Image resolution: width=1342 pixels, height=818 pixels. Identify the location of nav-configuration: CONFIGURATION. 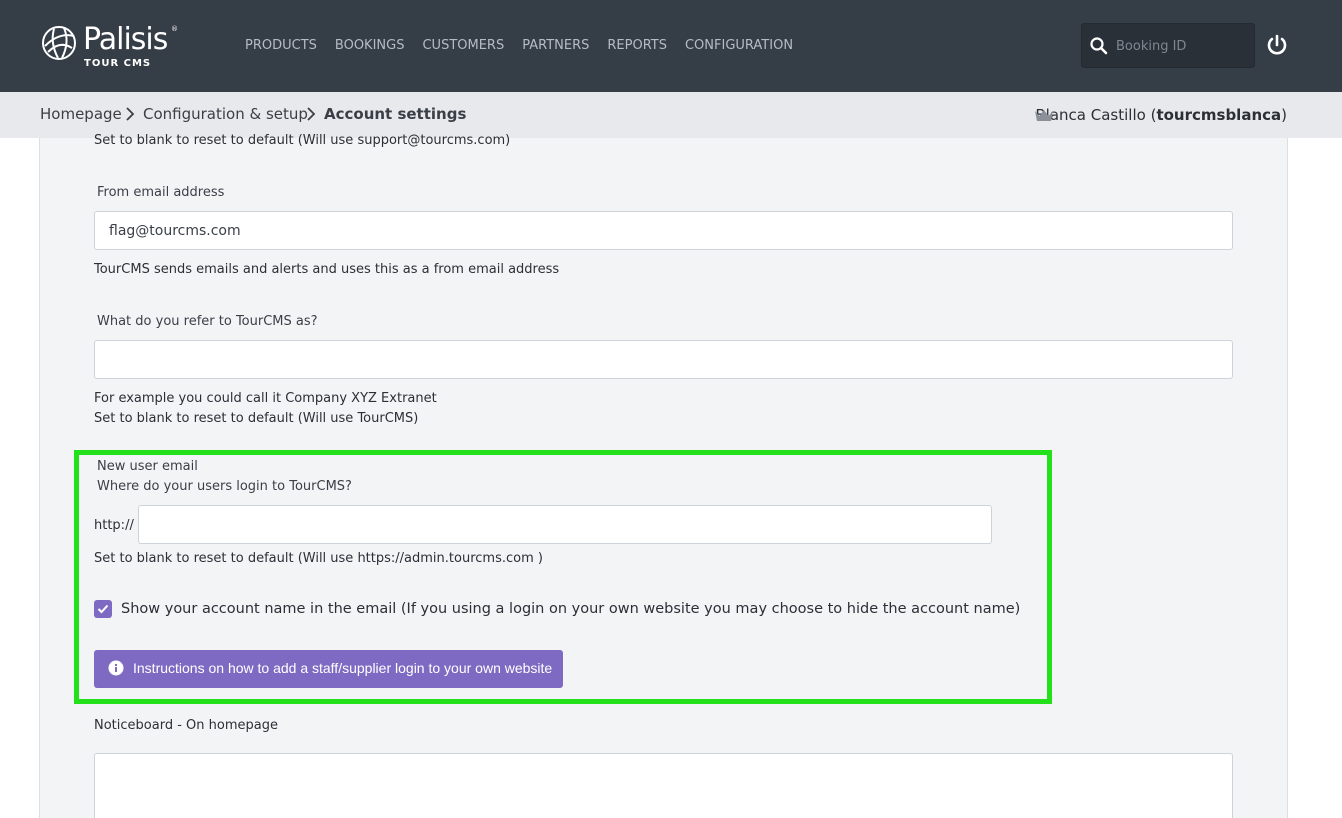
(739, 45).